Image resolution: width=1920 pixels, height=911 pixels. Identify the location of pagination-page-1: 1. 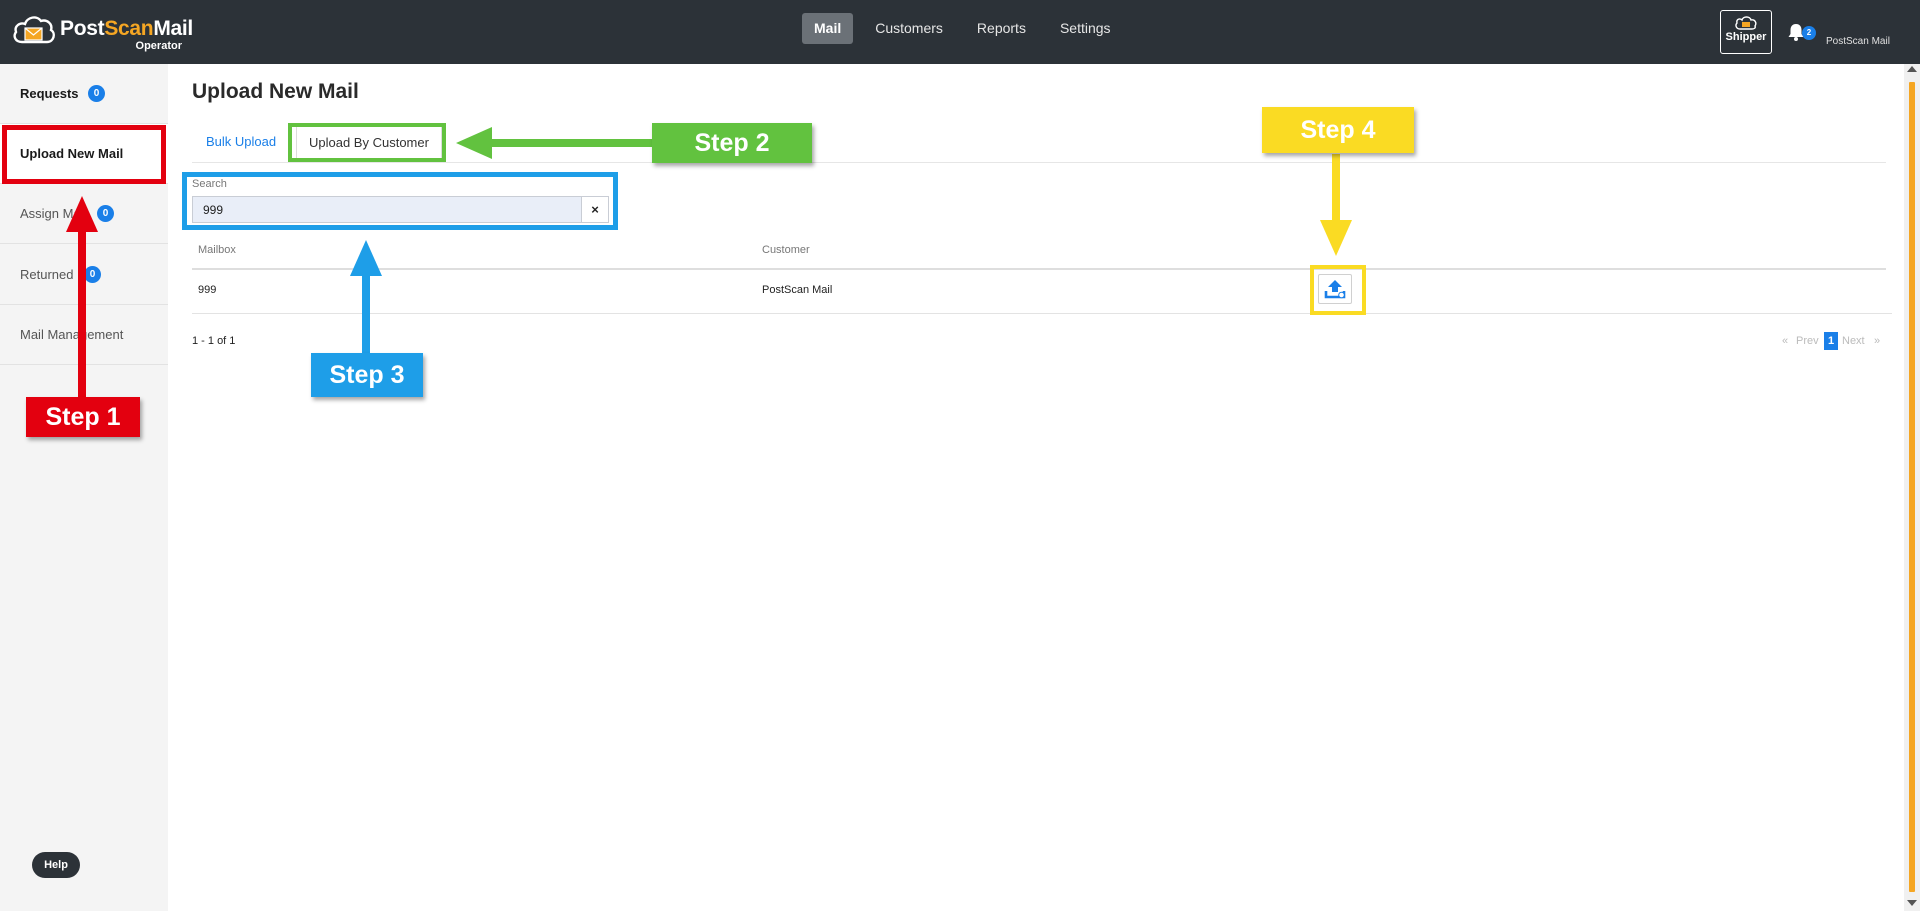
(1831, 341).